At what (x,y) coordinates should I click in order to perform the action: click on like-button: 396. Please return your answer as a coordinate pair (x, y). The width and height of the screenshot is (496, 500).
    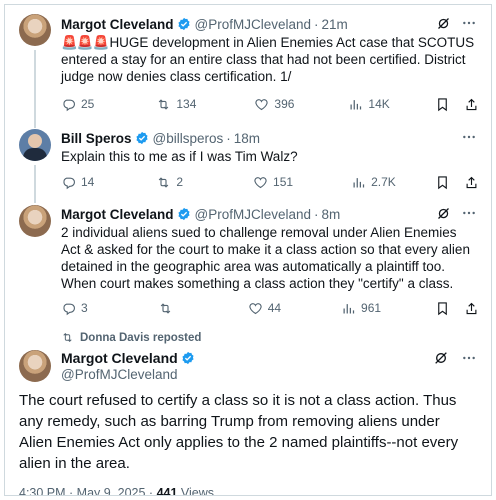
    Looking at the image, I should click on (274, 104).